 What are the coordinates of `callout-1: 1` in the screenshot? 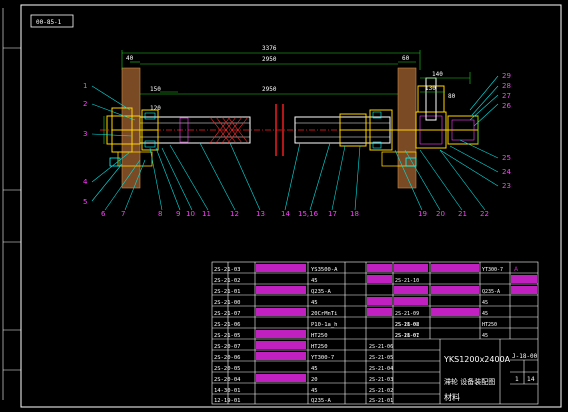 It's located at (85, 86).